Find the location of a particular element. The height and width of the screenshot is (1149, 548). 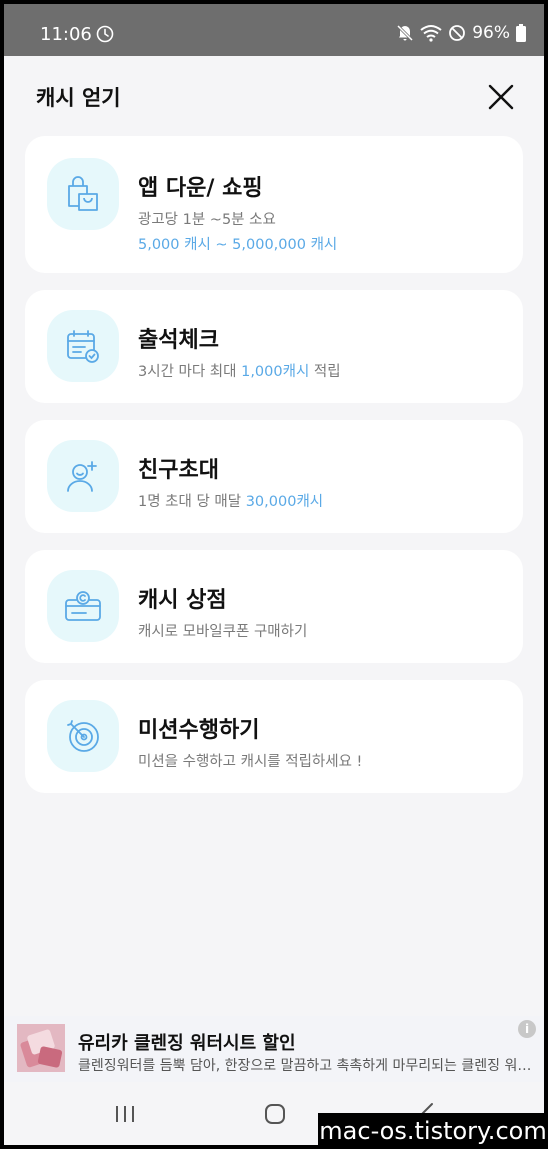

card-description: 1명 초대 당 매달 30,000캐시 is located at coordinates (230, 500).